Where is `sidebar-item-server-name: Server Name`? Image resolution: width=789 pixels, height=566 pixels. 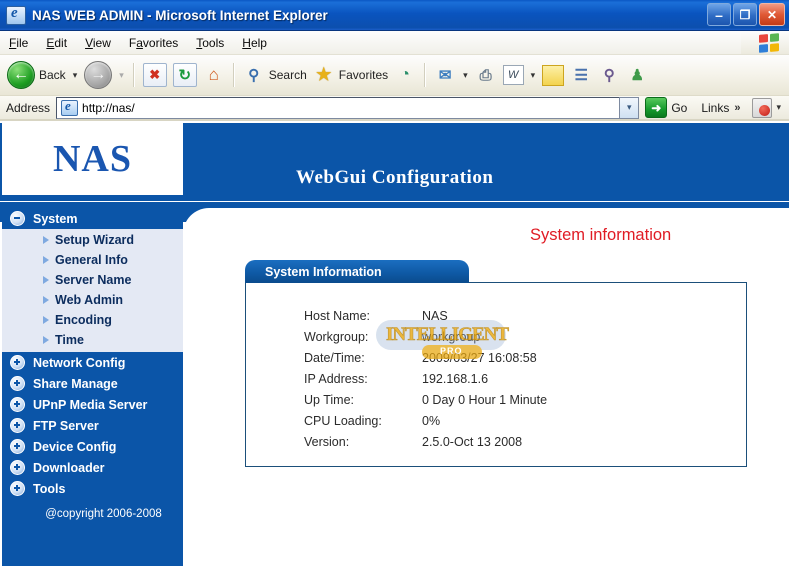 sidebar-item-server-name: Server Name is located at coordinates (92, 280).